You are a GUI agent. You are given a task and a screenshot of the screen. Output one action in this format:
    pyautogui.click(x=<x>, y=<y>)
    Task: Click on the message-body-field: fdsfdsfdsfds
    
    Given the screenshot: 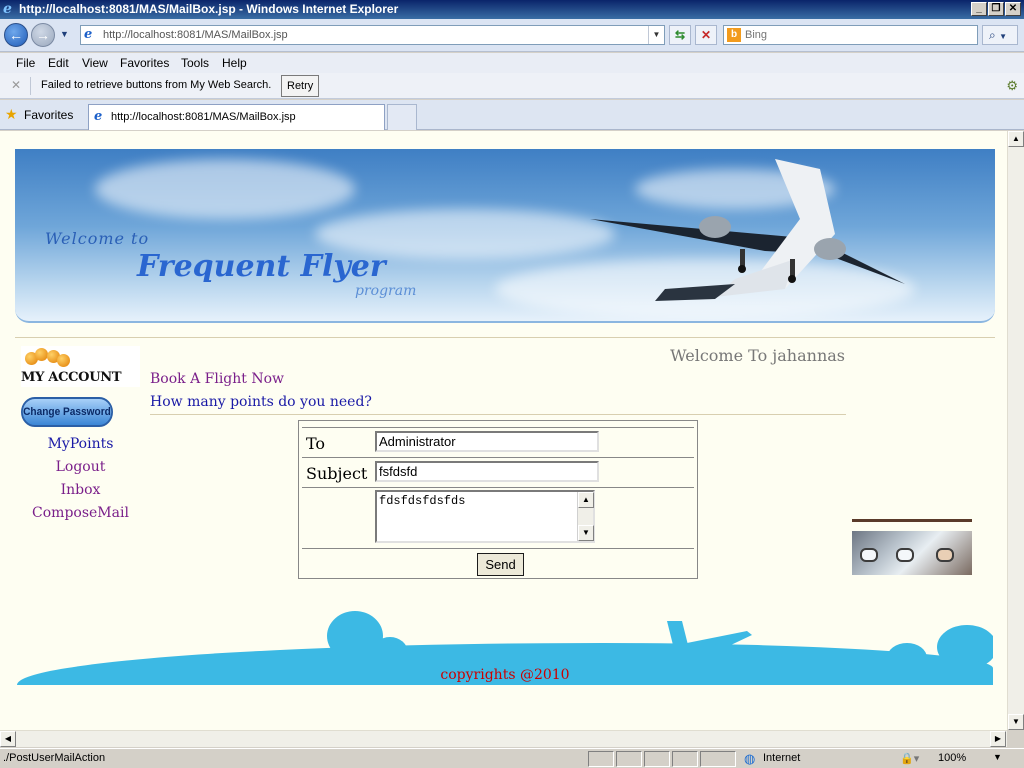 What is the action you would take?
    pyautogui.click(x=485, y=516)
    